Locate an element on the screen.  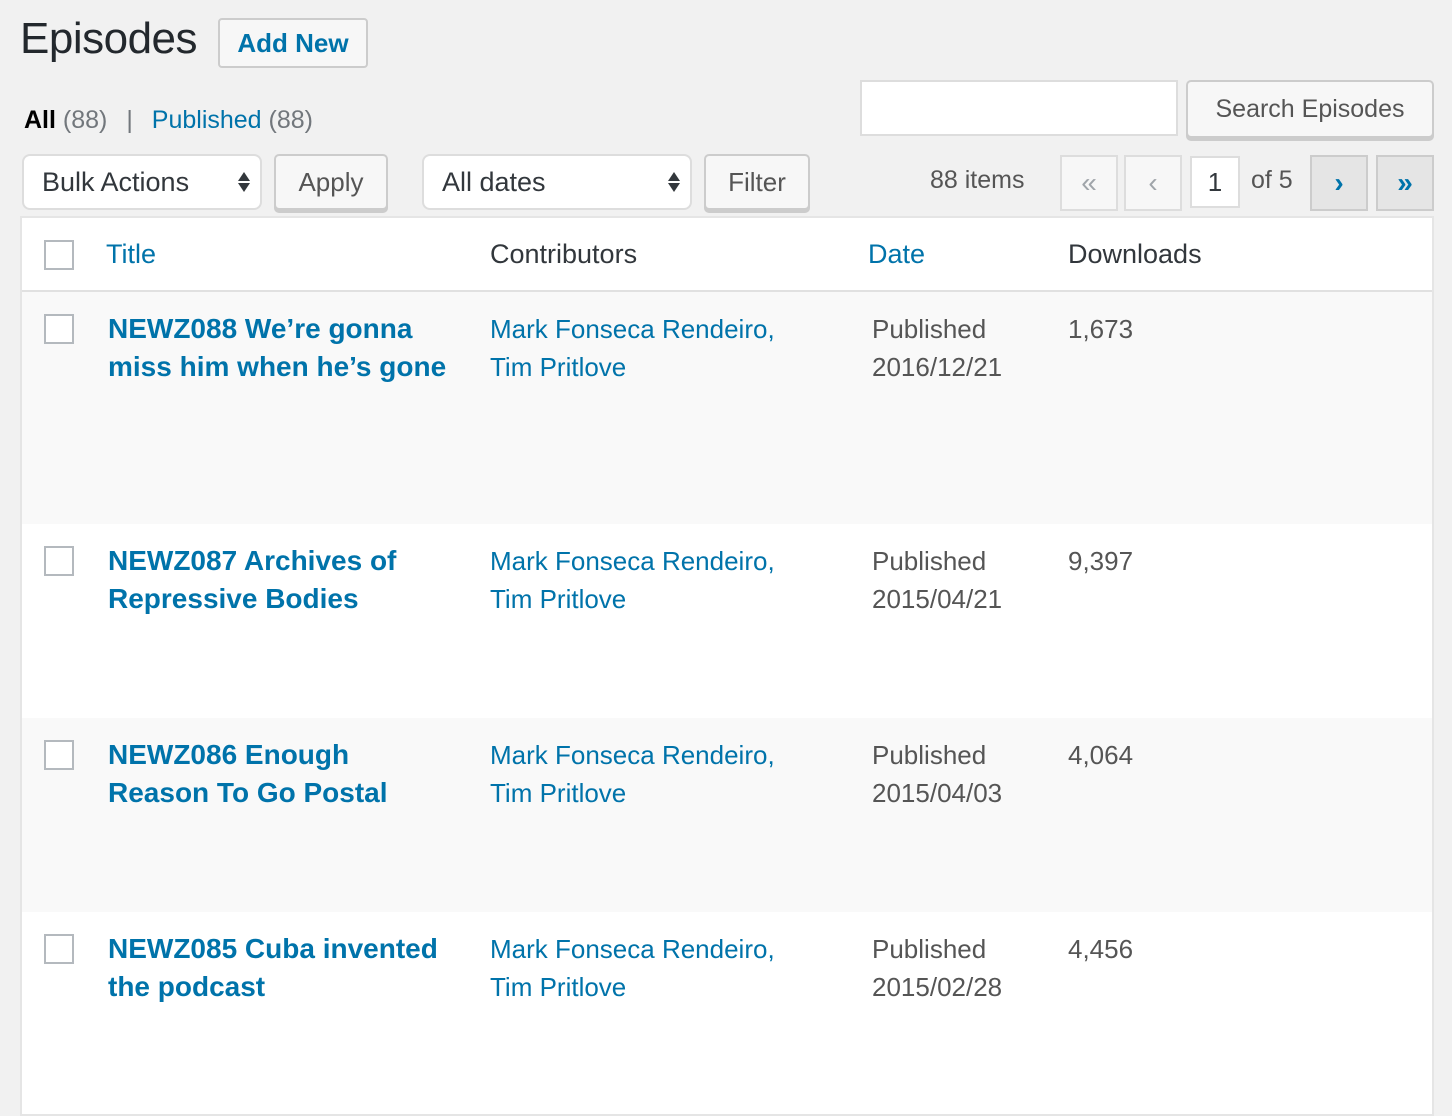
search-episodes-button: Search Episodes is located at coordinates (1310, 109).